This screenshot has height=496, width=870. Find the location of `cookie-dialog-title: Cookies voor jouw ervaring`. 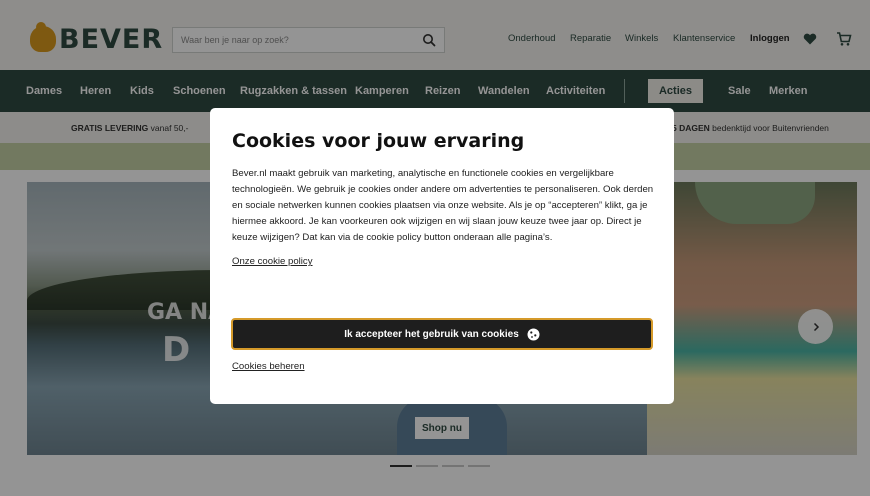

cookie-dialog-title: Cookies voor jouw ervaring is located at coordinates (378, 141).